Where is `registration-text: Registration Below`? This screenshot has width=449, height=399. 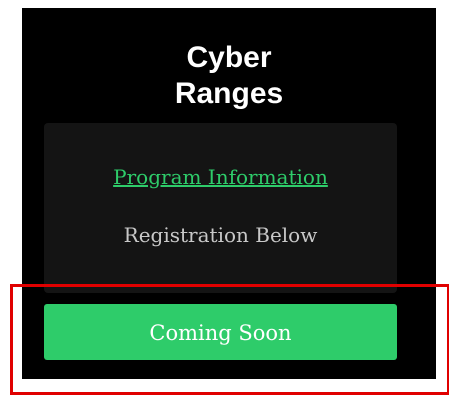
registration-text: Registration Below is located at coordinates (220, 235).